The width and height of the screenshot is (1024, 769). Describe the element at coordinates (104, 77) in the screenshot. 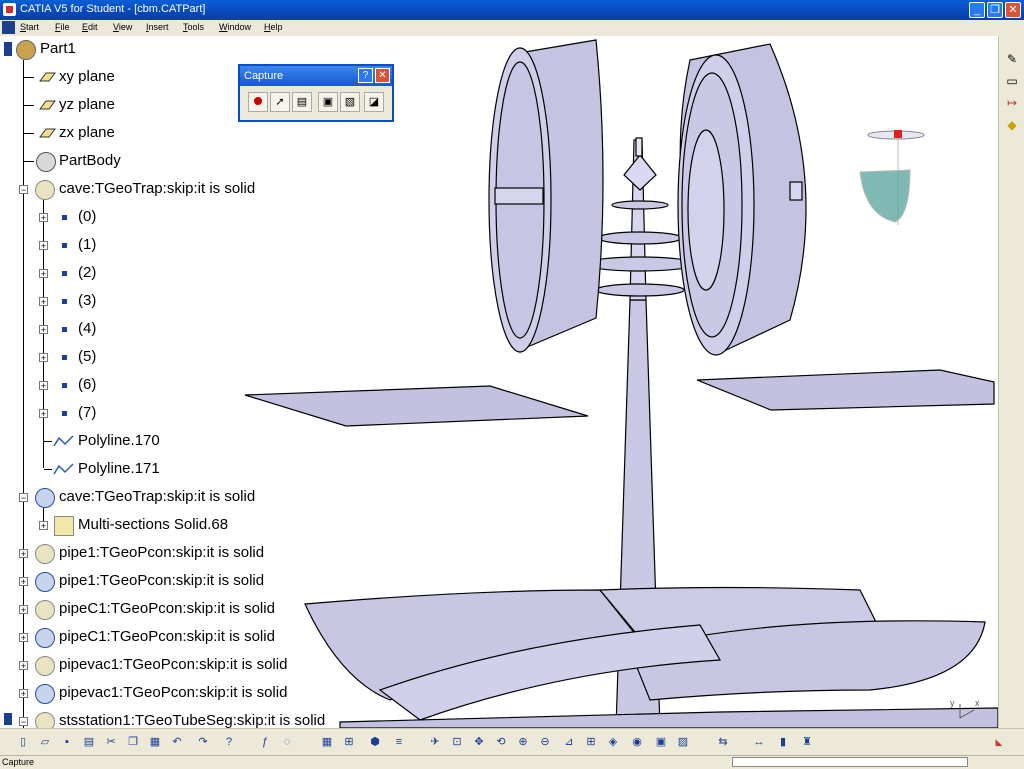

I see `tree-item-plane: xy plane` at that location.